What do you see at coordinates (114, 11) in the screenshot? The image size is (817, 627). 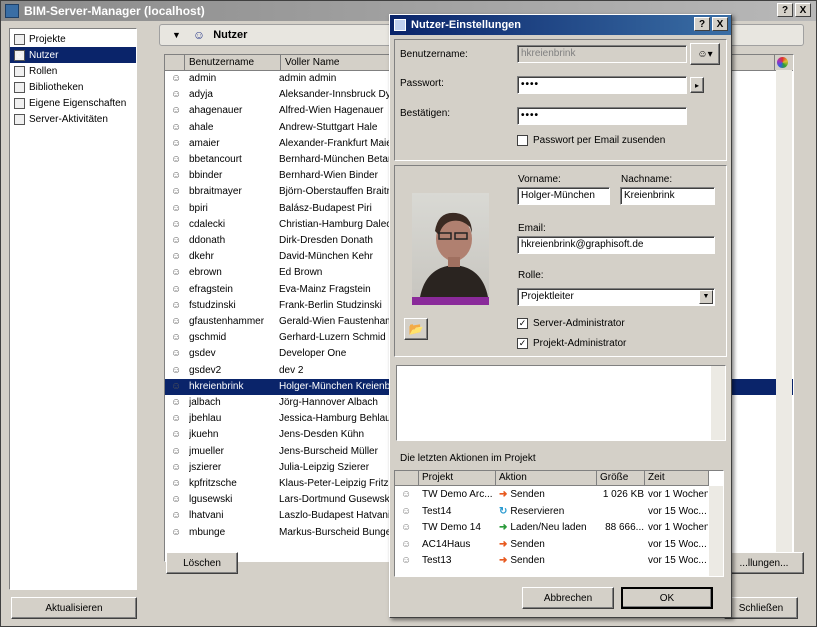 I see `app-title: BIM-Server-Manager (localhost)` at bounding box center [114, 11].